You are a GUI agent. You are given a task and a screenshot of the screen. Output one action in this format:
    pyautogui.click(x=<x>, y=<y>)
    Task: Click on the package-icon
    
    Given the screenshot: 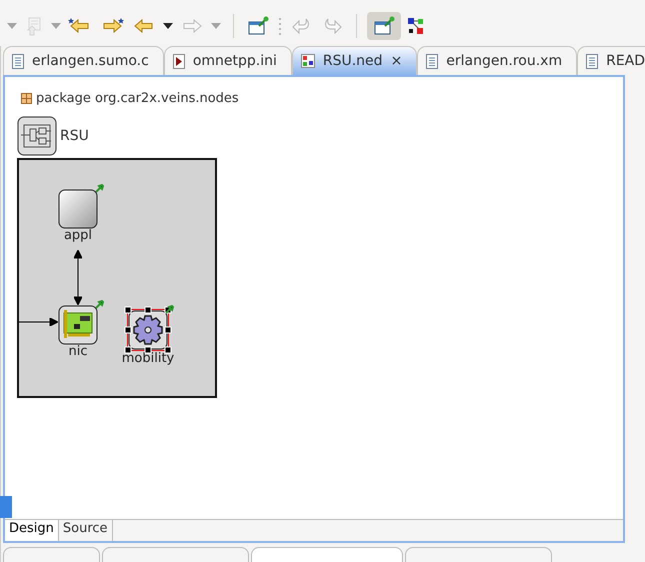 What is the action you would take?
    pyautogui.click(x=26, y=98)
    